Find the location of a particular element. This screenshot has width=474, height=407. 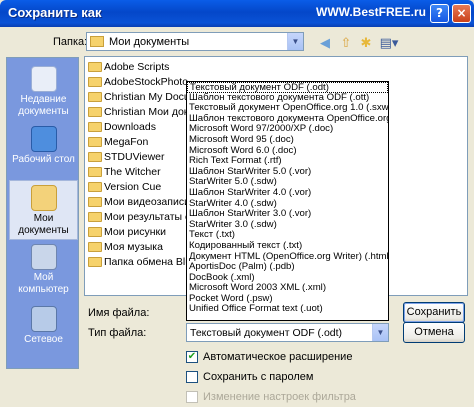

place-label: Рабочий стол is located at coordinates (43, 159).